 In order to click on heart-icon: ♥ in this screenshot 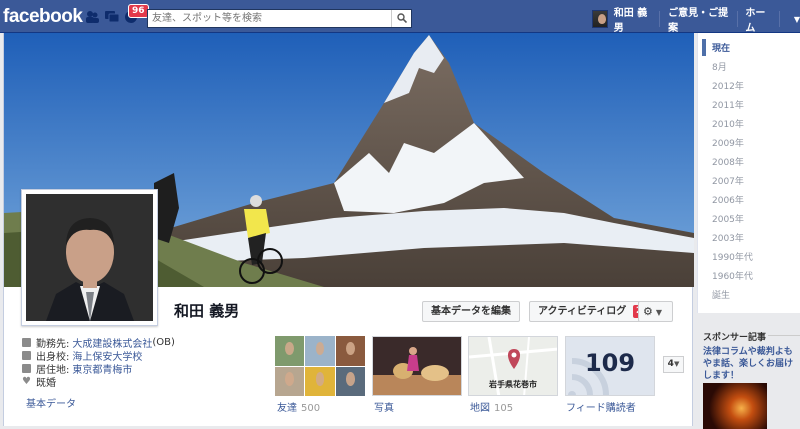, I will do `click(26, 381)`.